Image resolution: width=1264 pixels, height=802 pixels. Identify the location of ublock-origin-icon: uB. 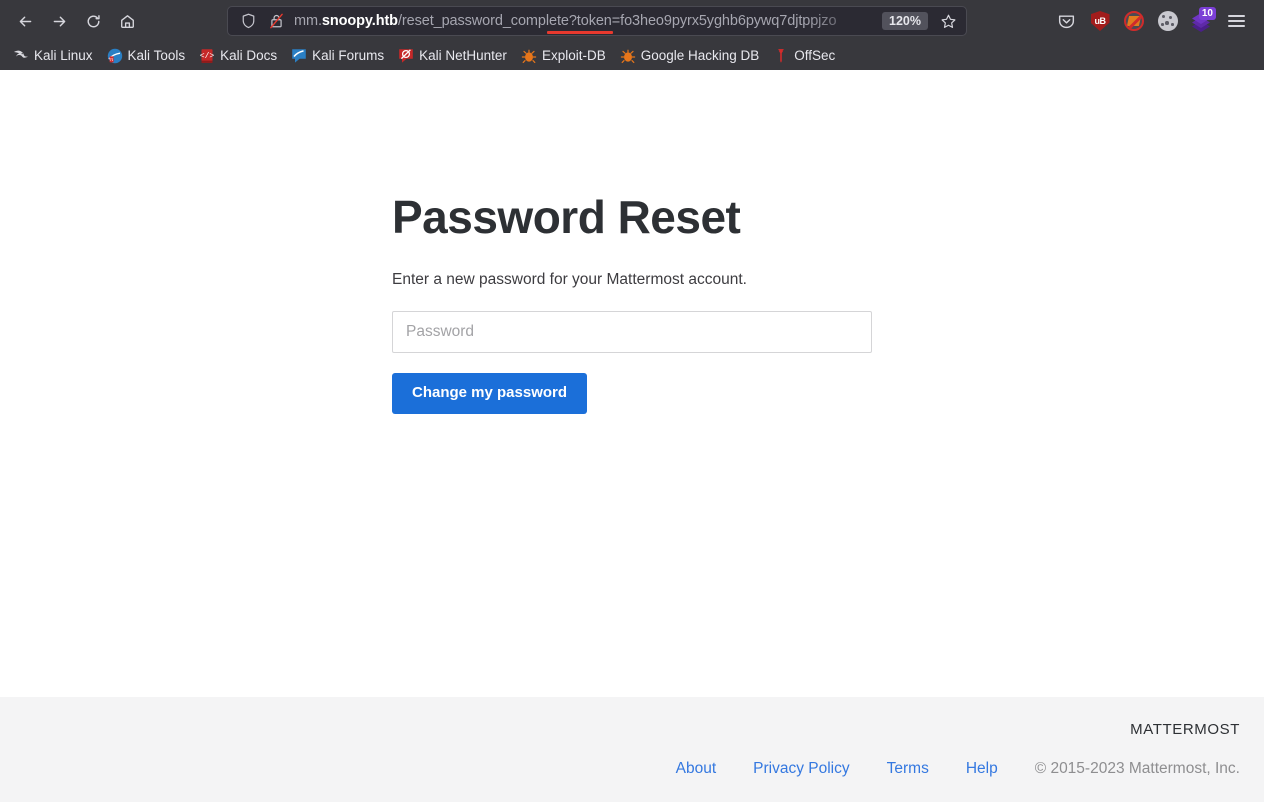
(1100, 21).